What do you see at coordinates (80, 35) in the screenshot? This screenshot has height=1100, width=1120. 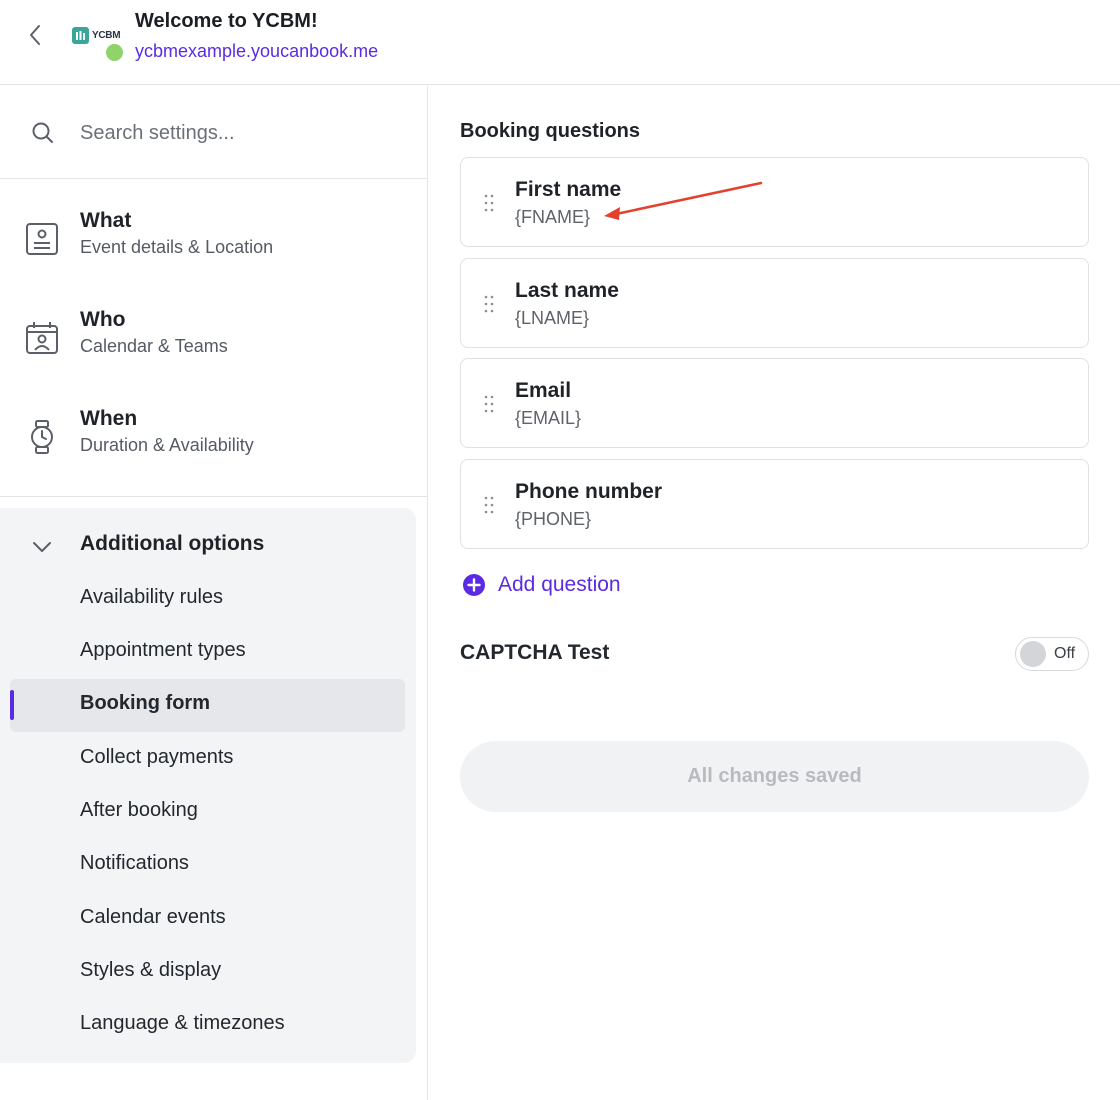 I see `logo-mark-icon` at bounding box center [80, 35].